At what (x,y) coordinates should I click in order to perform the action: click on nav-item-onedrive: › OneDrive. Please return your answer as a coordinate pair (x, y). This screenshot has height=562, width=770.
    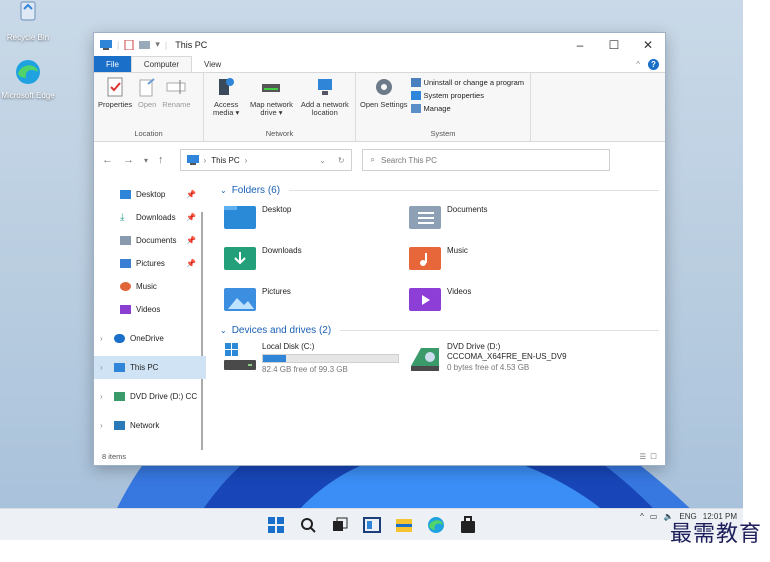
    Looking at the image, I should click on (150, 338).